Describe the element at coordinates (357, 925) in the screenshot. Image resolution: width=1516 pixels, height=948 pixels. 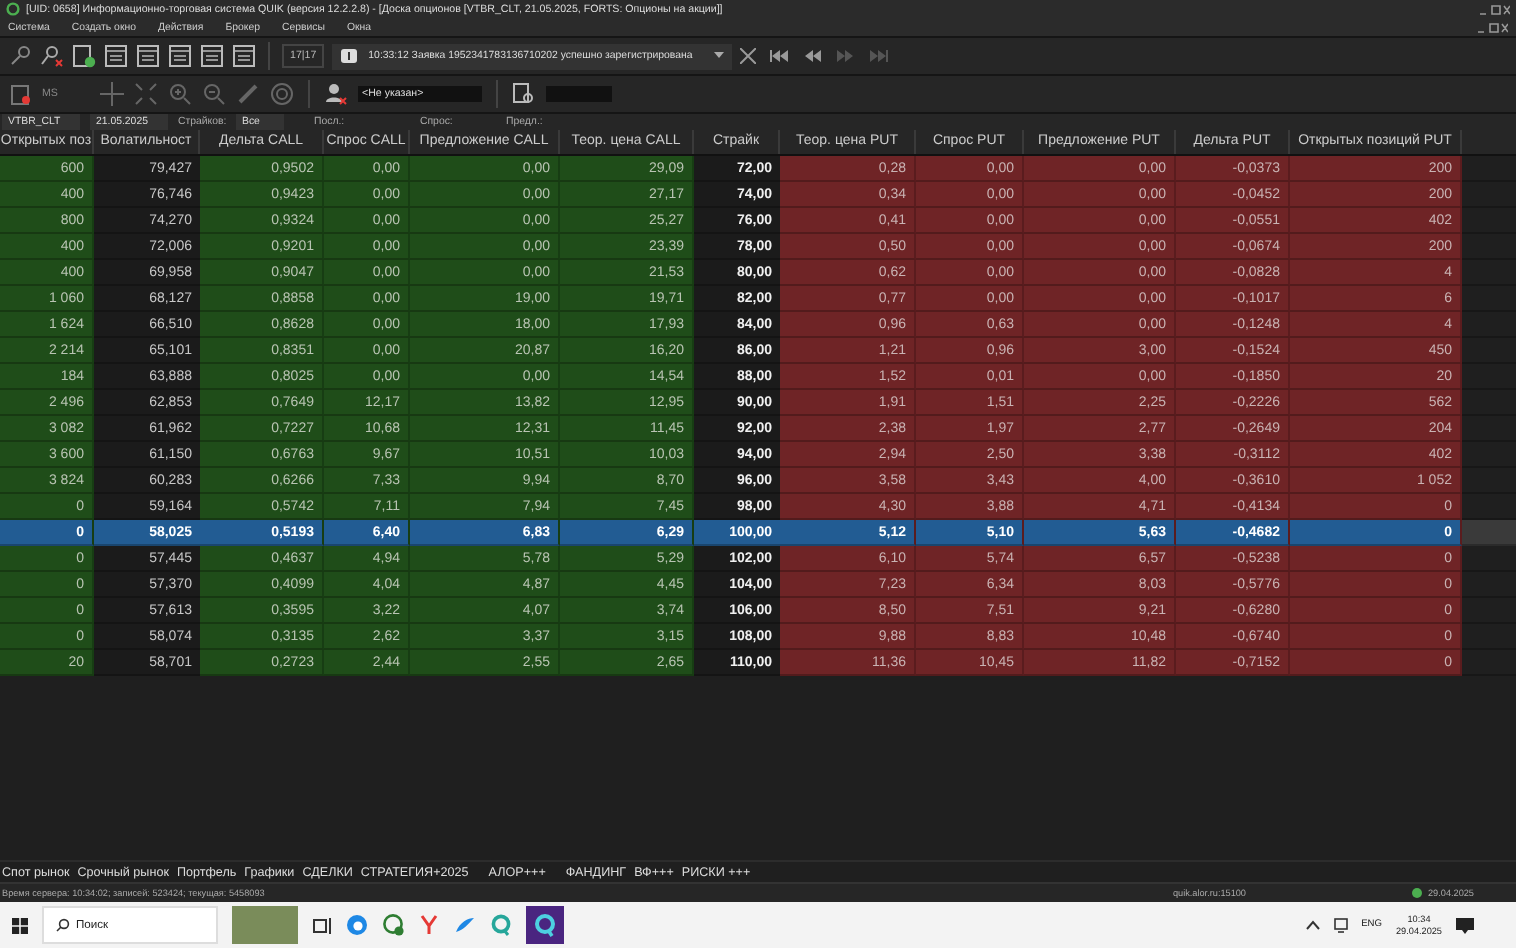
I see `browser-icon` at that location.